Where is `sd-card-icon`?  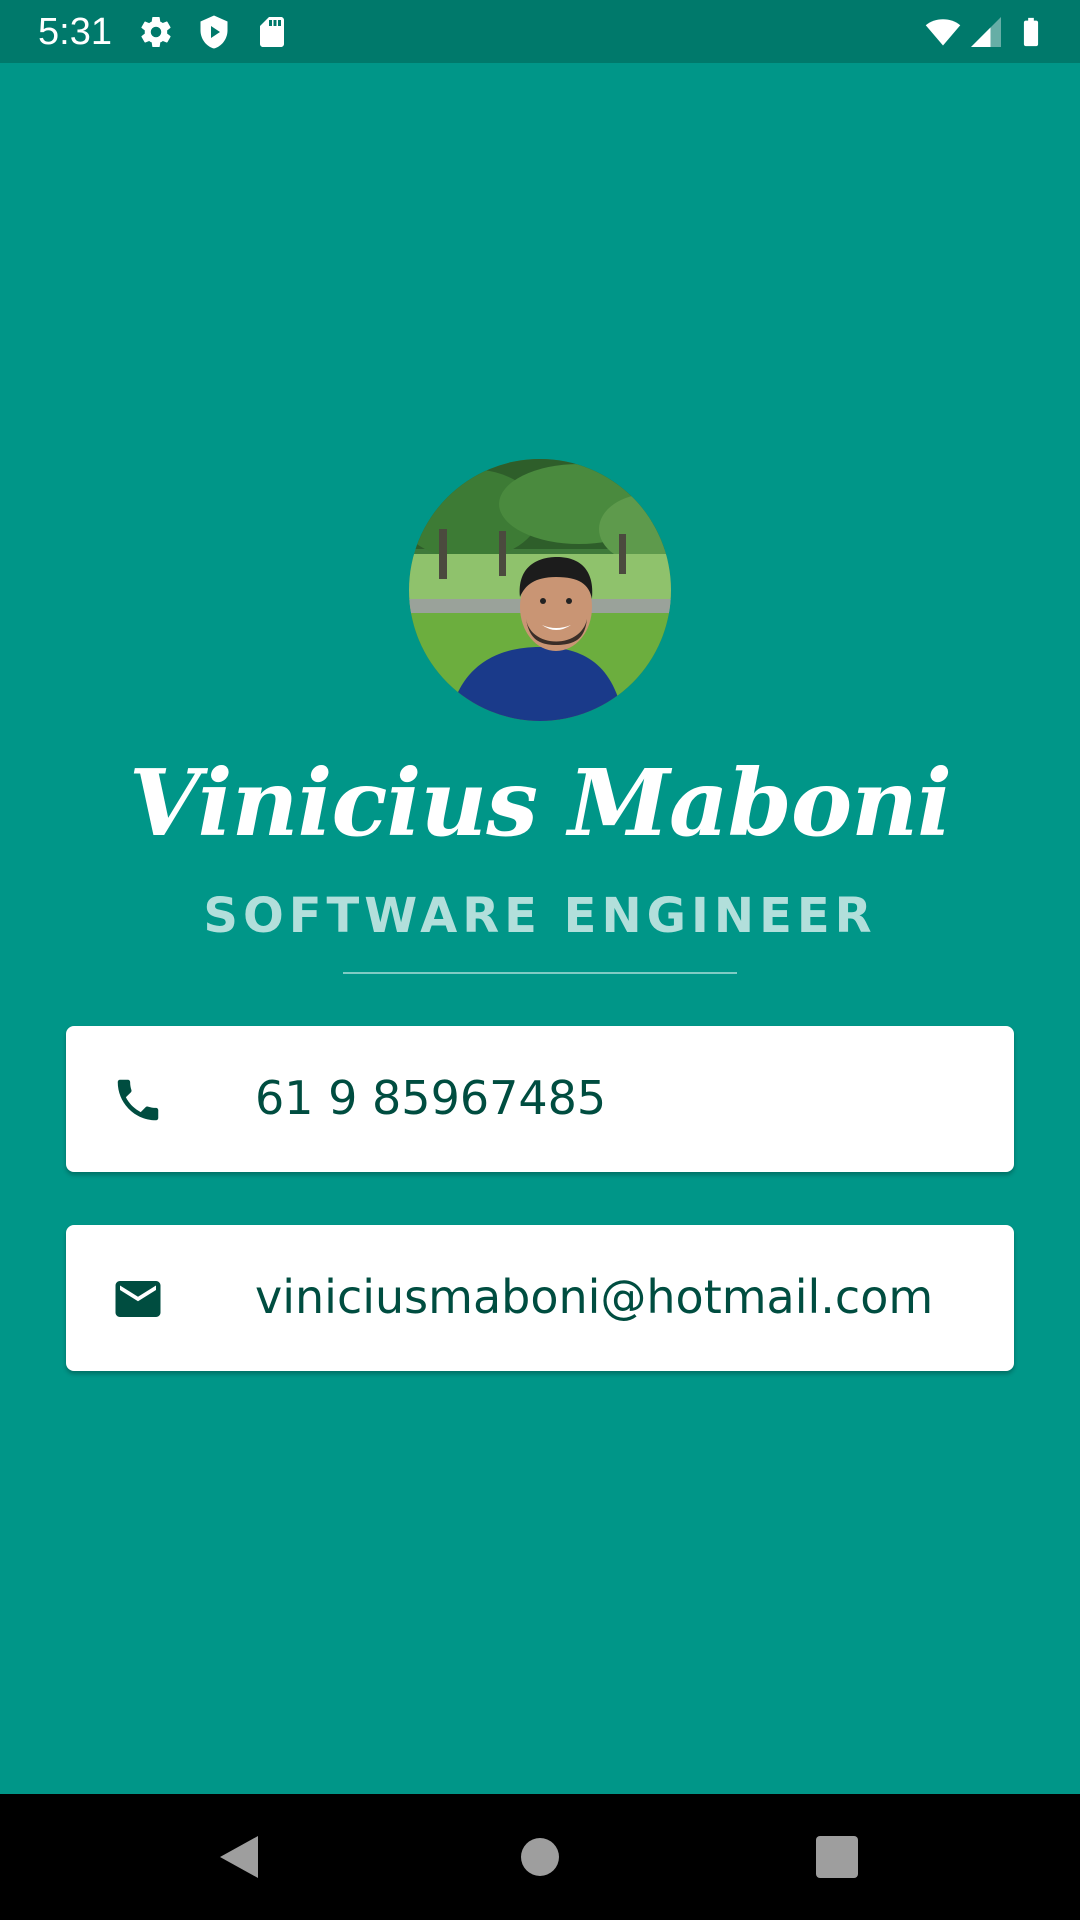 sd-card-icon is located at coordinates (272, 32).